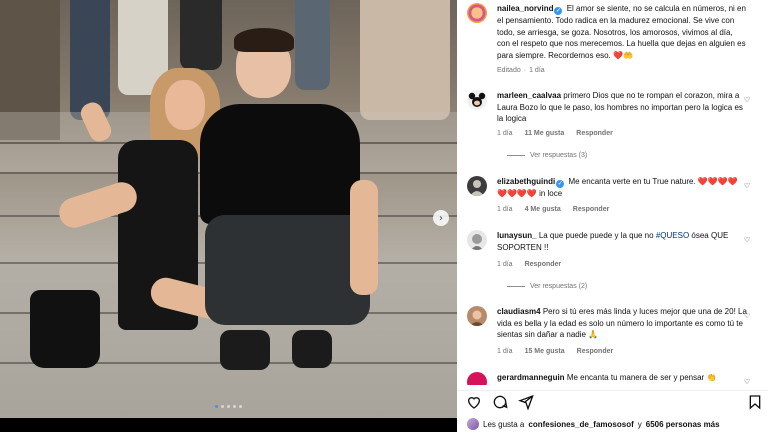 This screenshot has width=768, height=432. Describe the element at coordinates (517, 235) in the screenshot. I see `comment-username: lunaysun_` at that location.